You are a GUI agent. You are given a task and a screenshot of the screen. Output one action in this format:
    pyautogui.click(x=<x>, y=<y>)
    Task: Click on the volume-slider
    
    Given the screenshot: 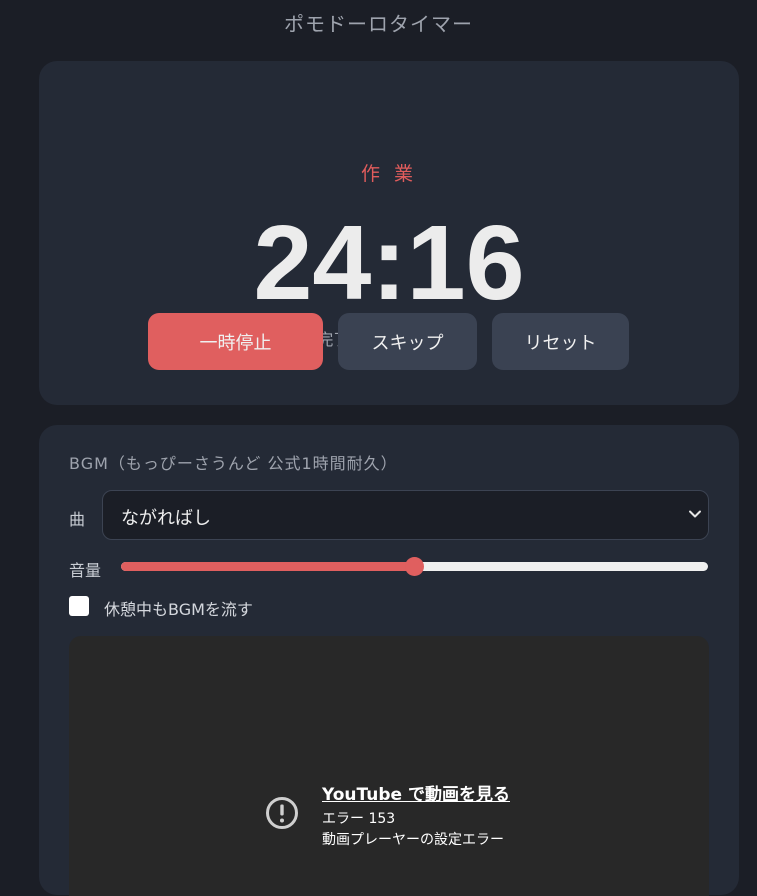 What is the action you would take?
    pyautogui.click(x=414, y=566)
    